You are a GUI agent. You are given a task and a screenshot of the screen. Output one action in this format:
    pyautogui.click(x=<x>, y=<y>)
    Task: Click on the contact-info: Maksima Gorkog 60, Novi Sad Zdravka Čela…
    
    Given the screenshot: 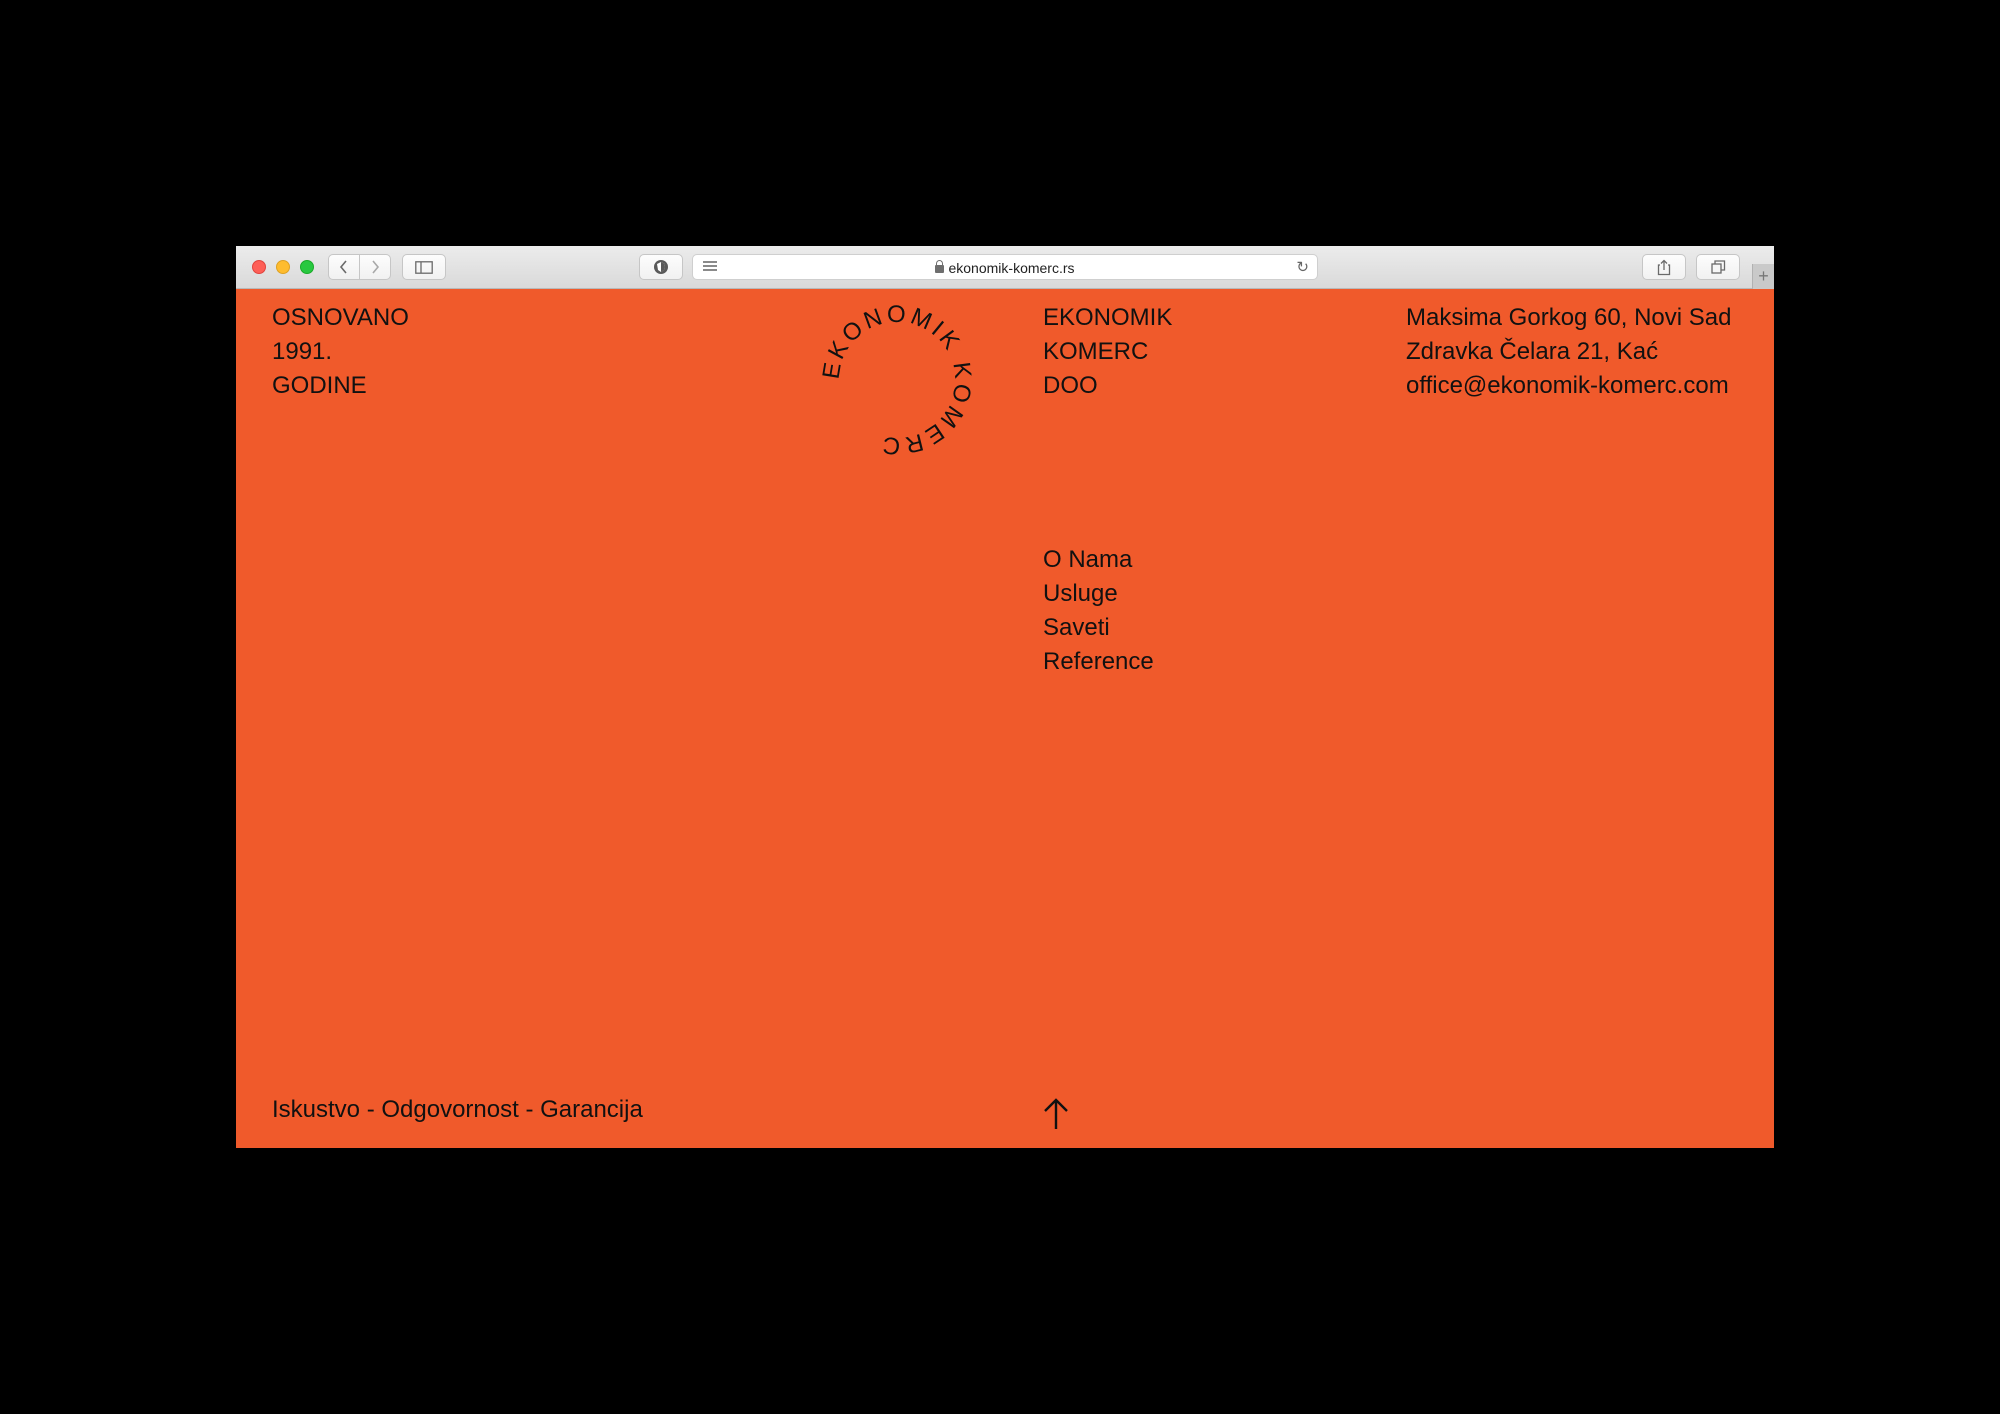 What is the action you would take?
    pyautogui.click(x=1568, y=352)
    